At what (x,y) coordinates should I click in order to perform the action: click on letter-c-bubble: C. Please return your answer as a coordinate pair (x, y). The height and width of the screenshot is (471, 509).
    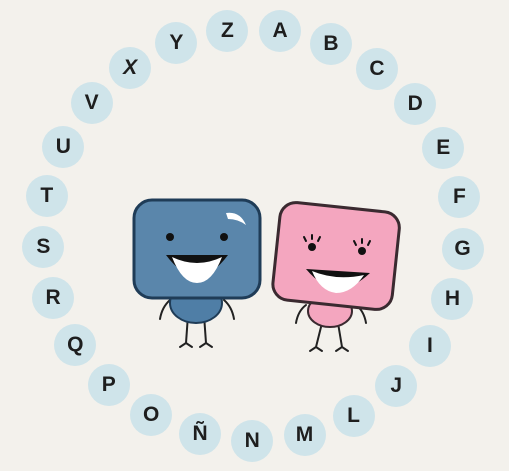
    Looking at the image, I should click on (377, 68).